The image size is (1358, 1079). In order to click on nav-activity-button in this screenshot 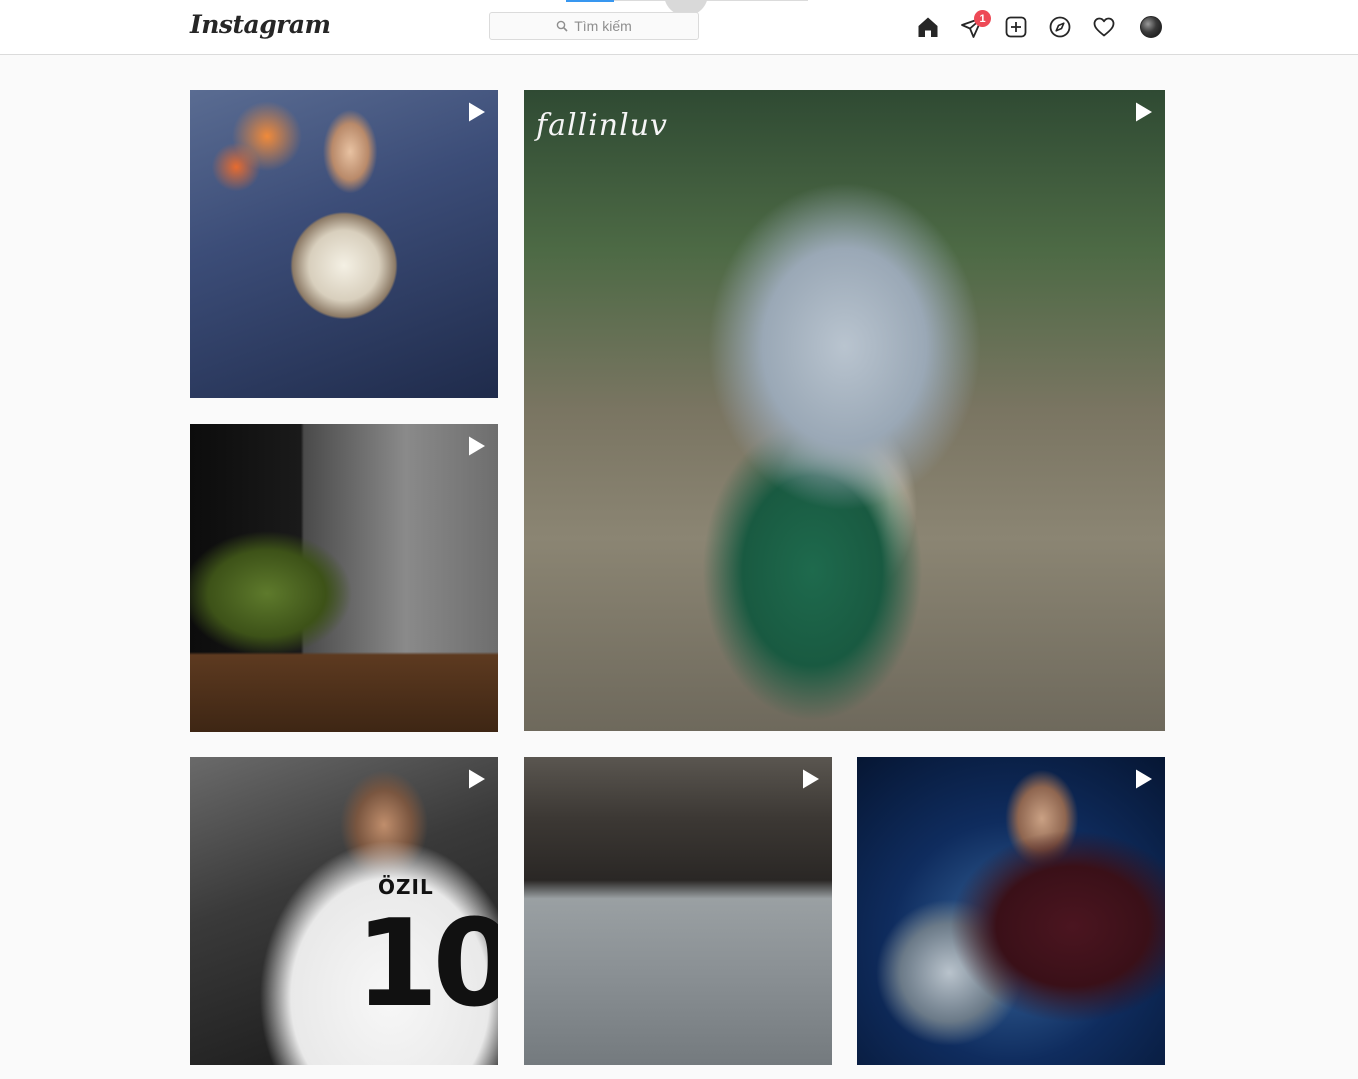, I will do `click(1104, 27)`.